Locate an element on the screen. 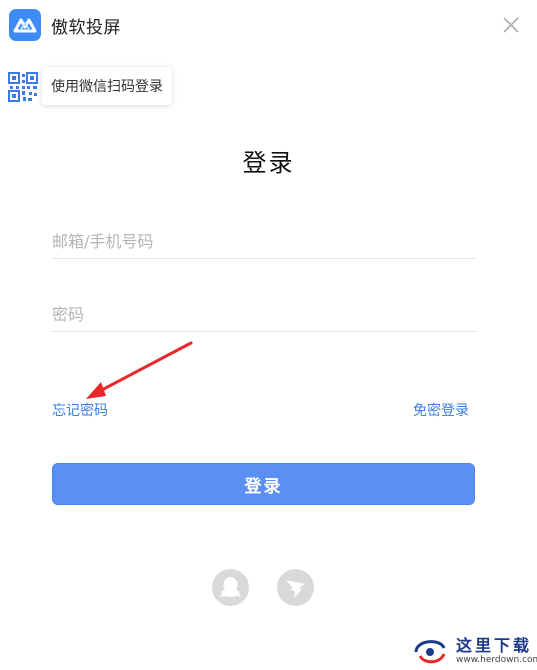 This screenshot has width=537, height=670. app-logo-icon is located at coordinates (25, 25).